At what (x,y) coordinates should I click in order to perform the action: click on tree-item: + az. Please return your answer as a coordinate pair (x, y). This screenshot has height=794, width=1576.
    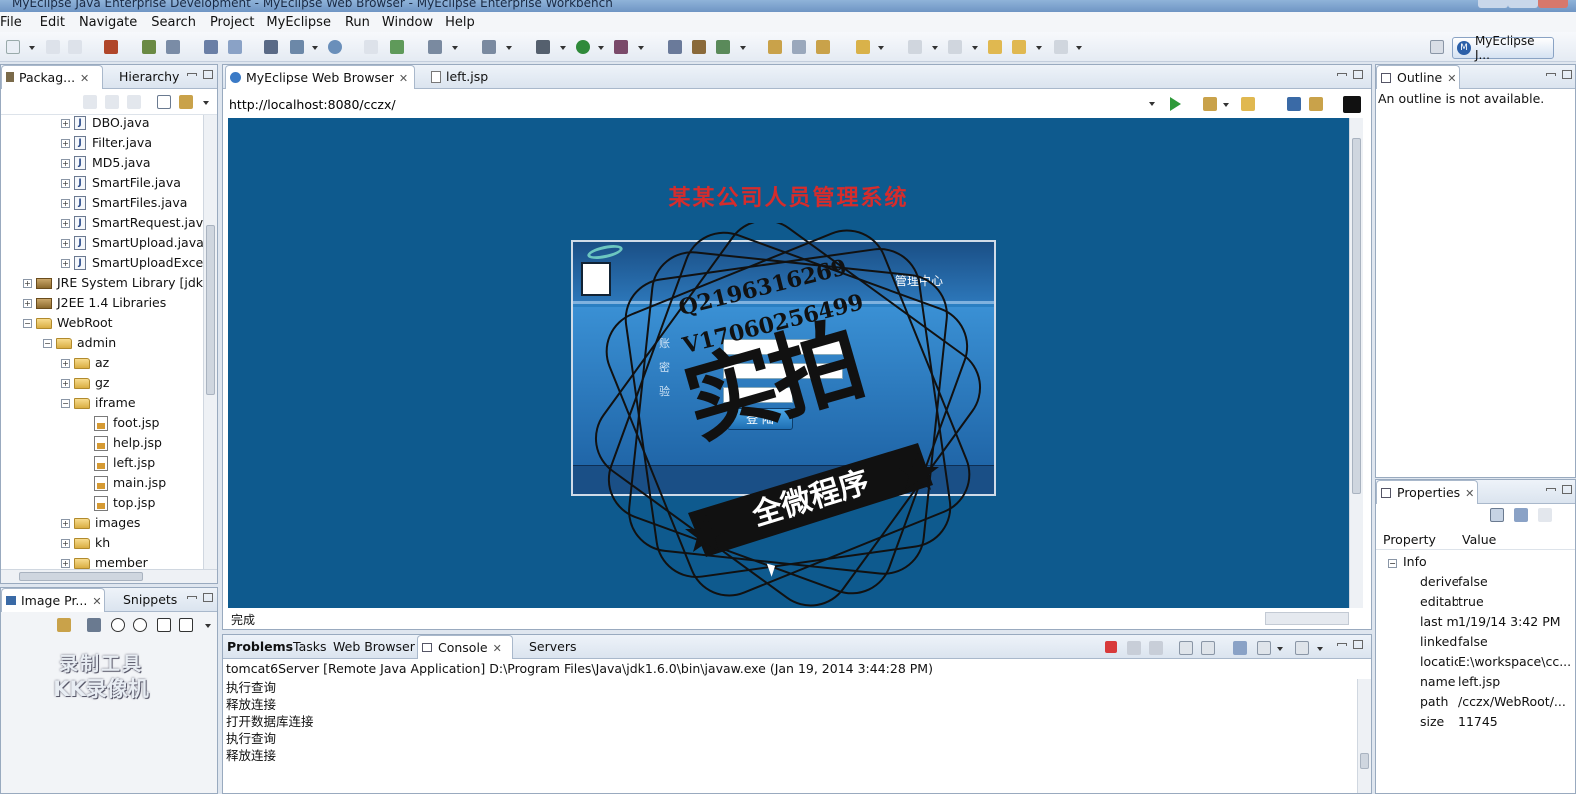
    Looking at the image, I should click on (85, 363).